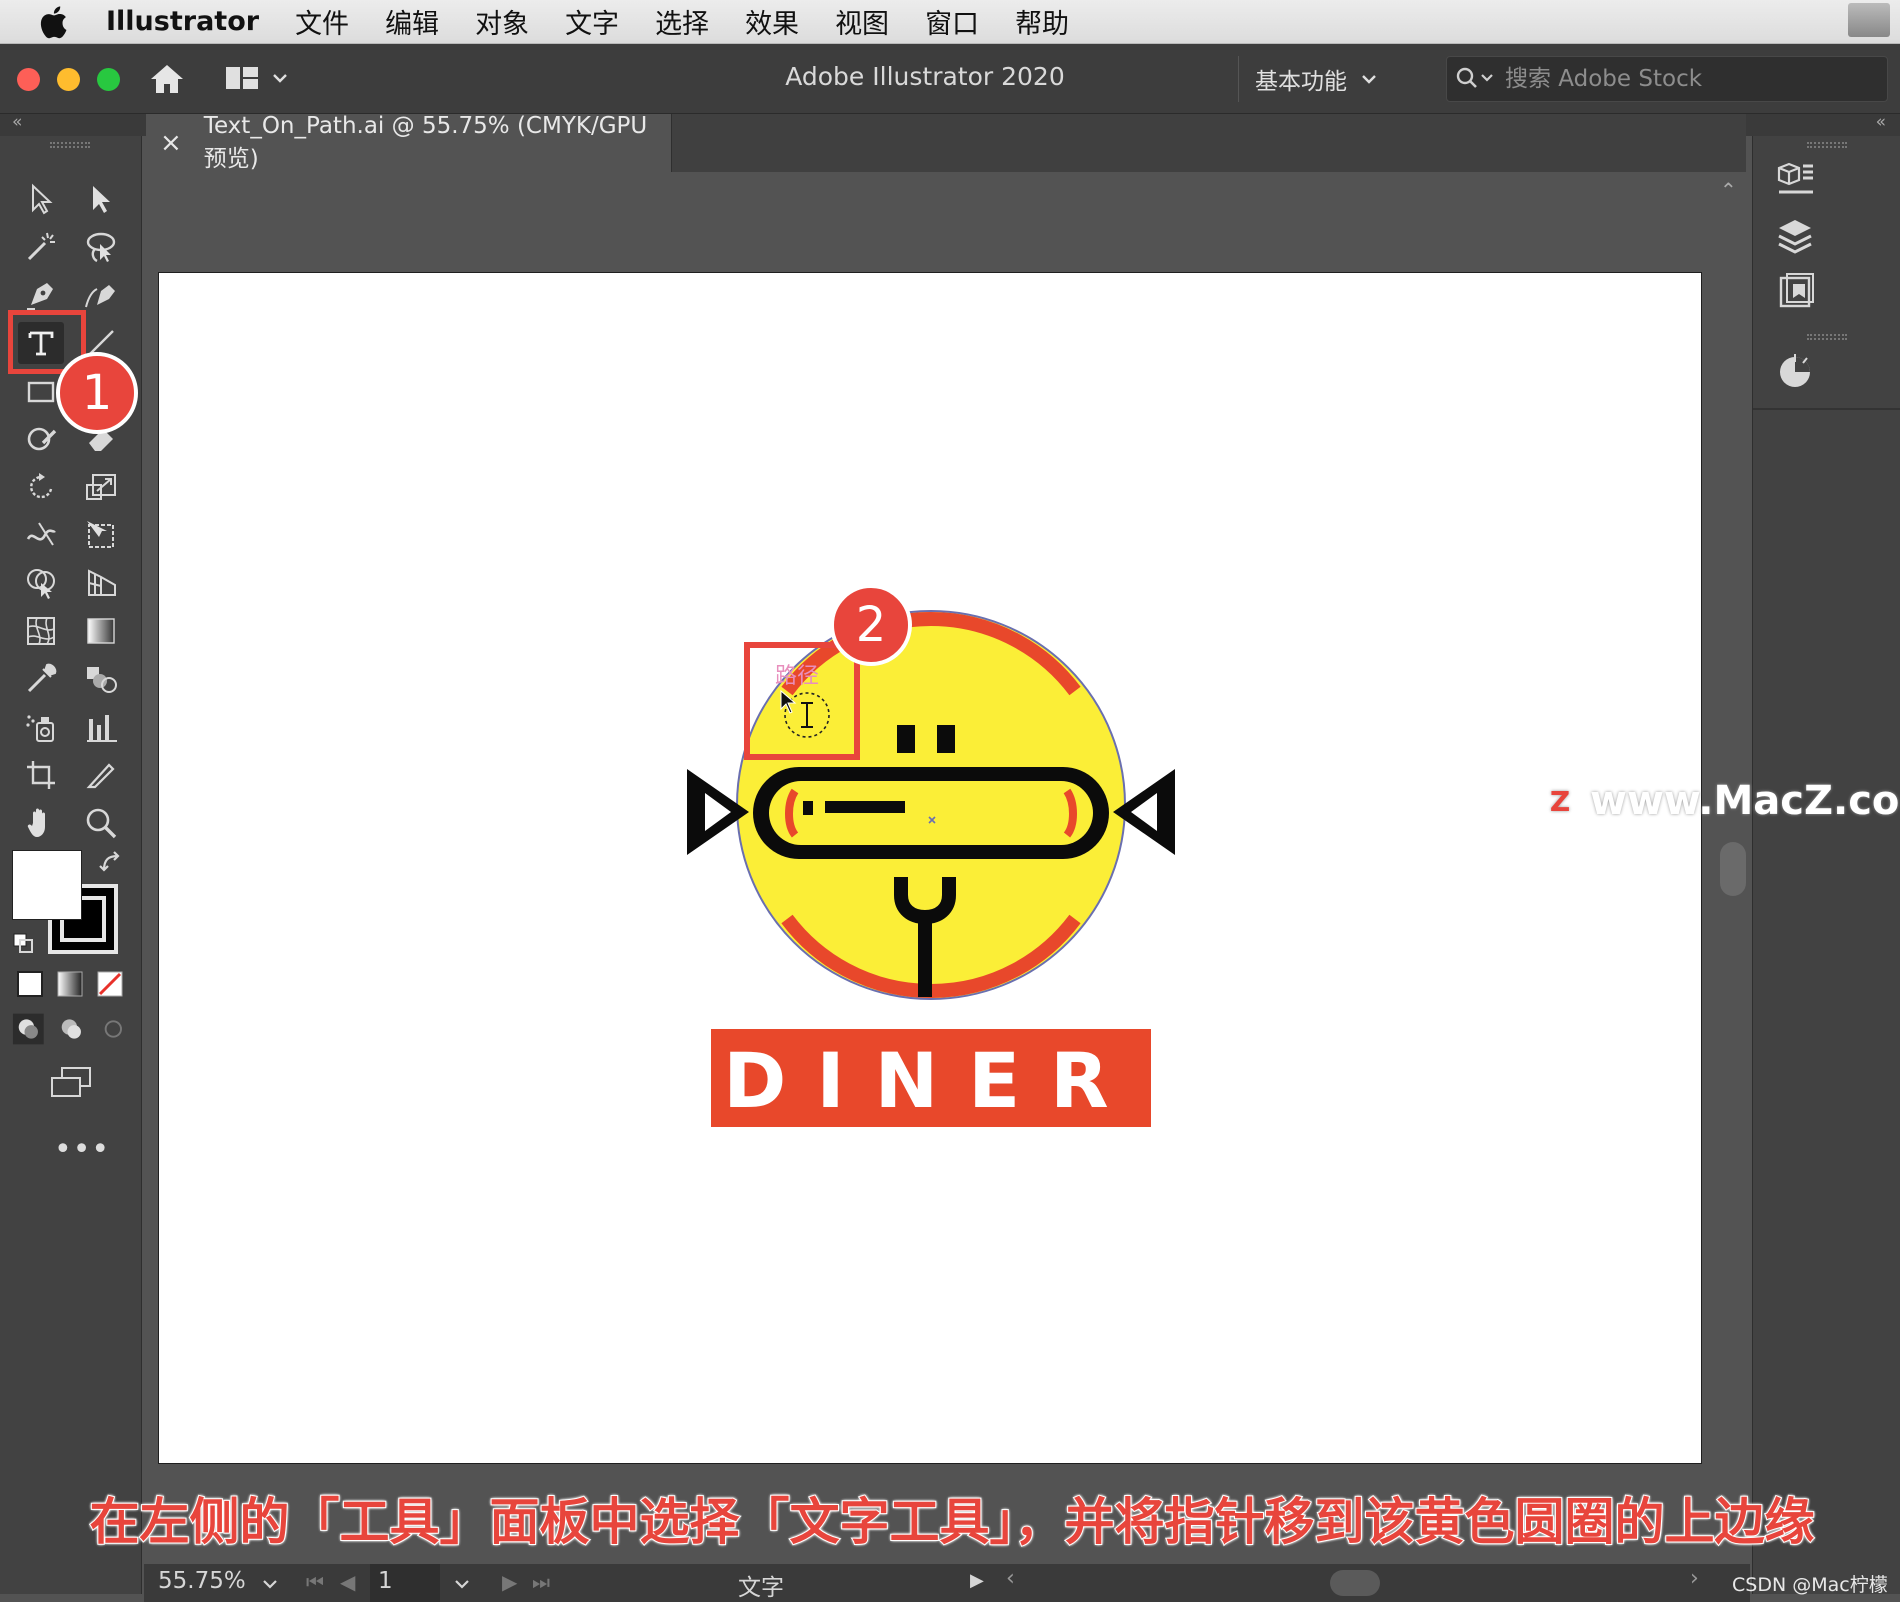  What do you see at coordinates (100, 296) in the screenshot?
I see `curvature-tool-icon` at bounding box center [100, 296].